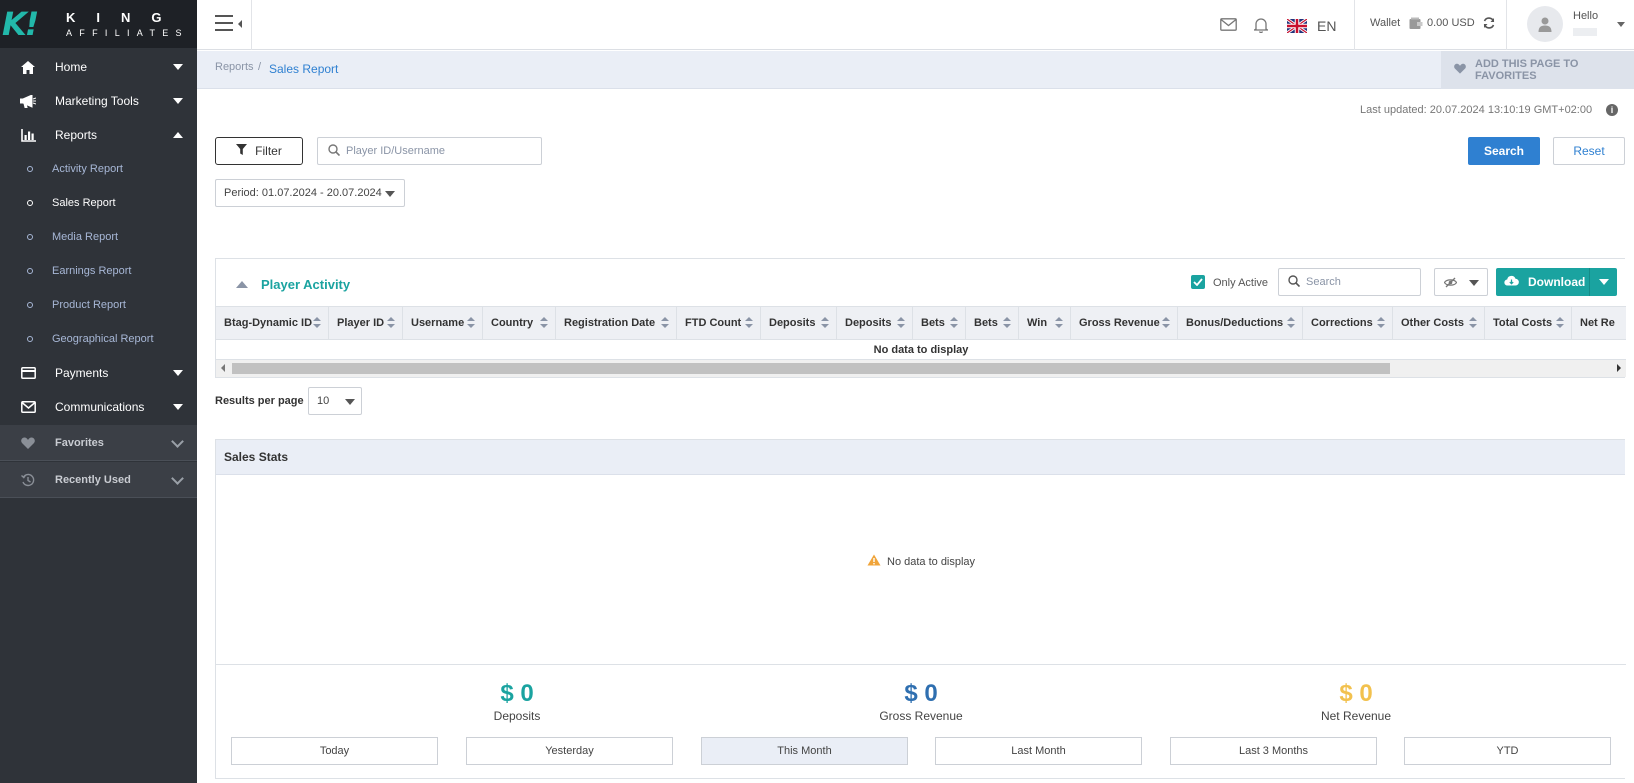 The image size is (1634, 783). What do you see at coordinates (1240, 323) in the screenshot?
I see `column-header: Bonus/Deductions` at bounding box center [1240, 323].